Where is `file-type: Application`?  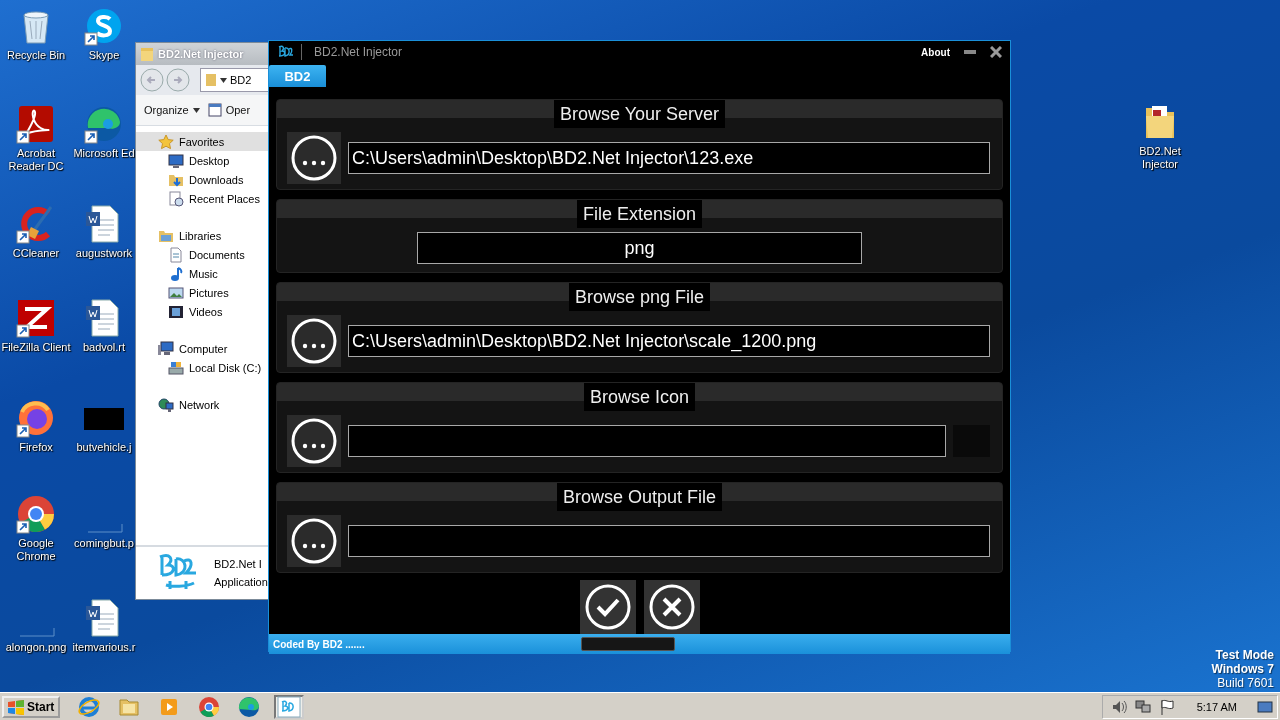 file-type: Application is located at coordinates (241, 582).